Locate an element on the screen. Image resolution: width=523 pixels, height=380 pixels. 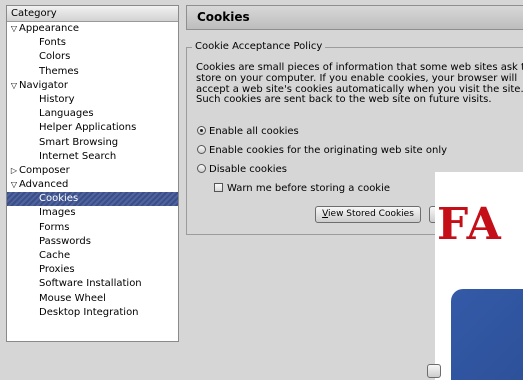
checkbox-label: Warn me before storing a cookie is located at coordinates (309, 188).